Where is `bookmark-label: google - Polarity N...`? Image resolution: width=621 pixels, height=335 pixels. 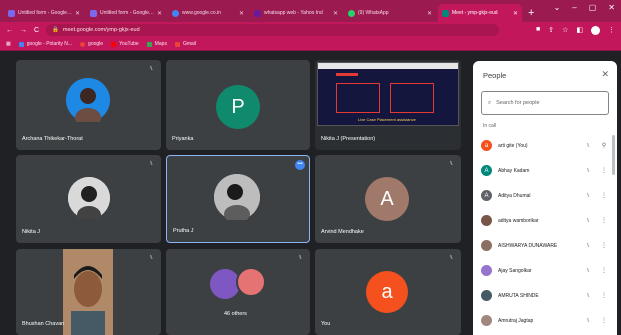
bookmark-label: google - Polarity N... is located at coordinates (49, 44).